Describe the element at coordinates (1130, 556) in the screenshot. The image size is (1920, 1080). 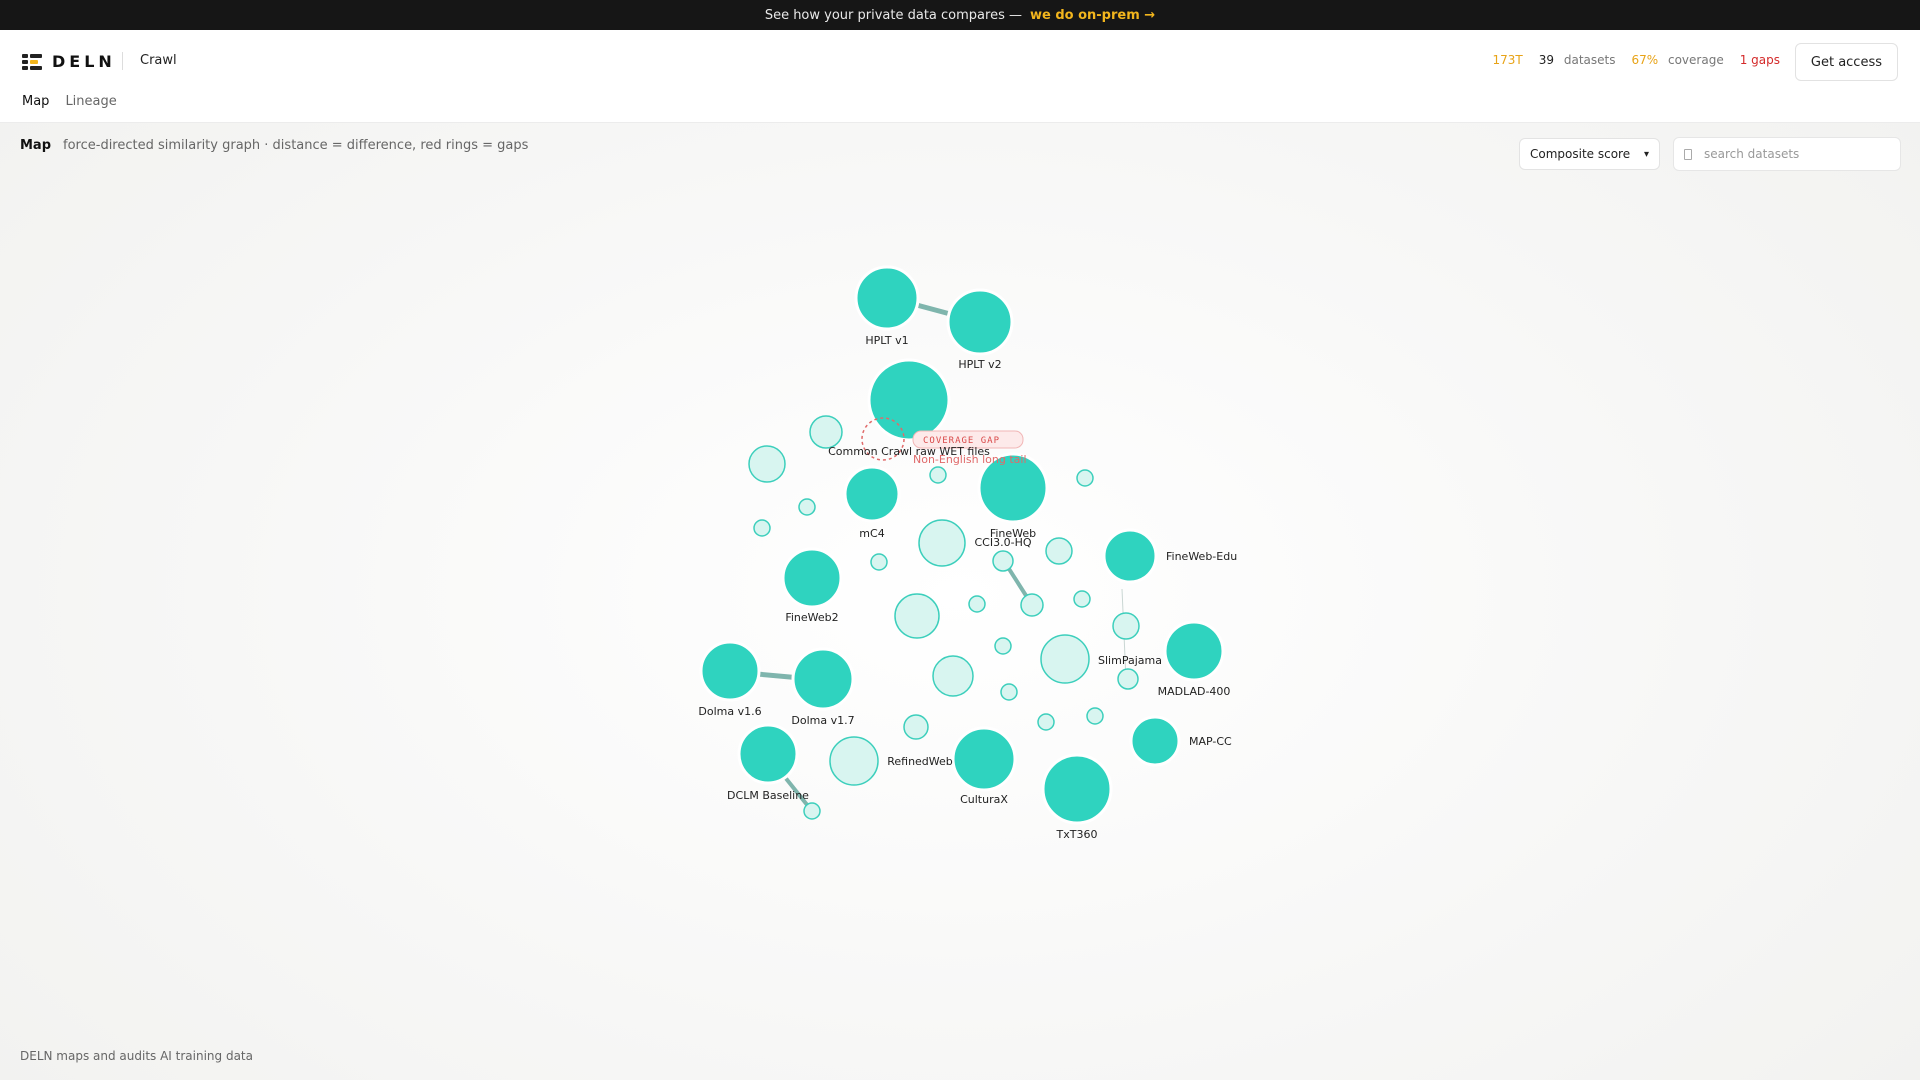
I see `node-fineweb-edu` at that location.